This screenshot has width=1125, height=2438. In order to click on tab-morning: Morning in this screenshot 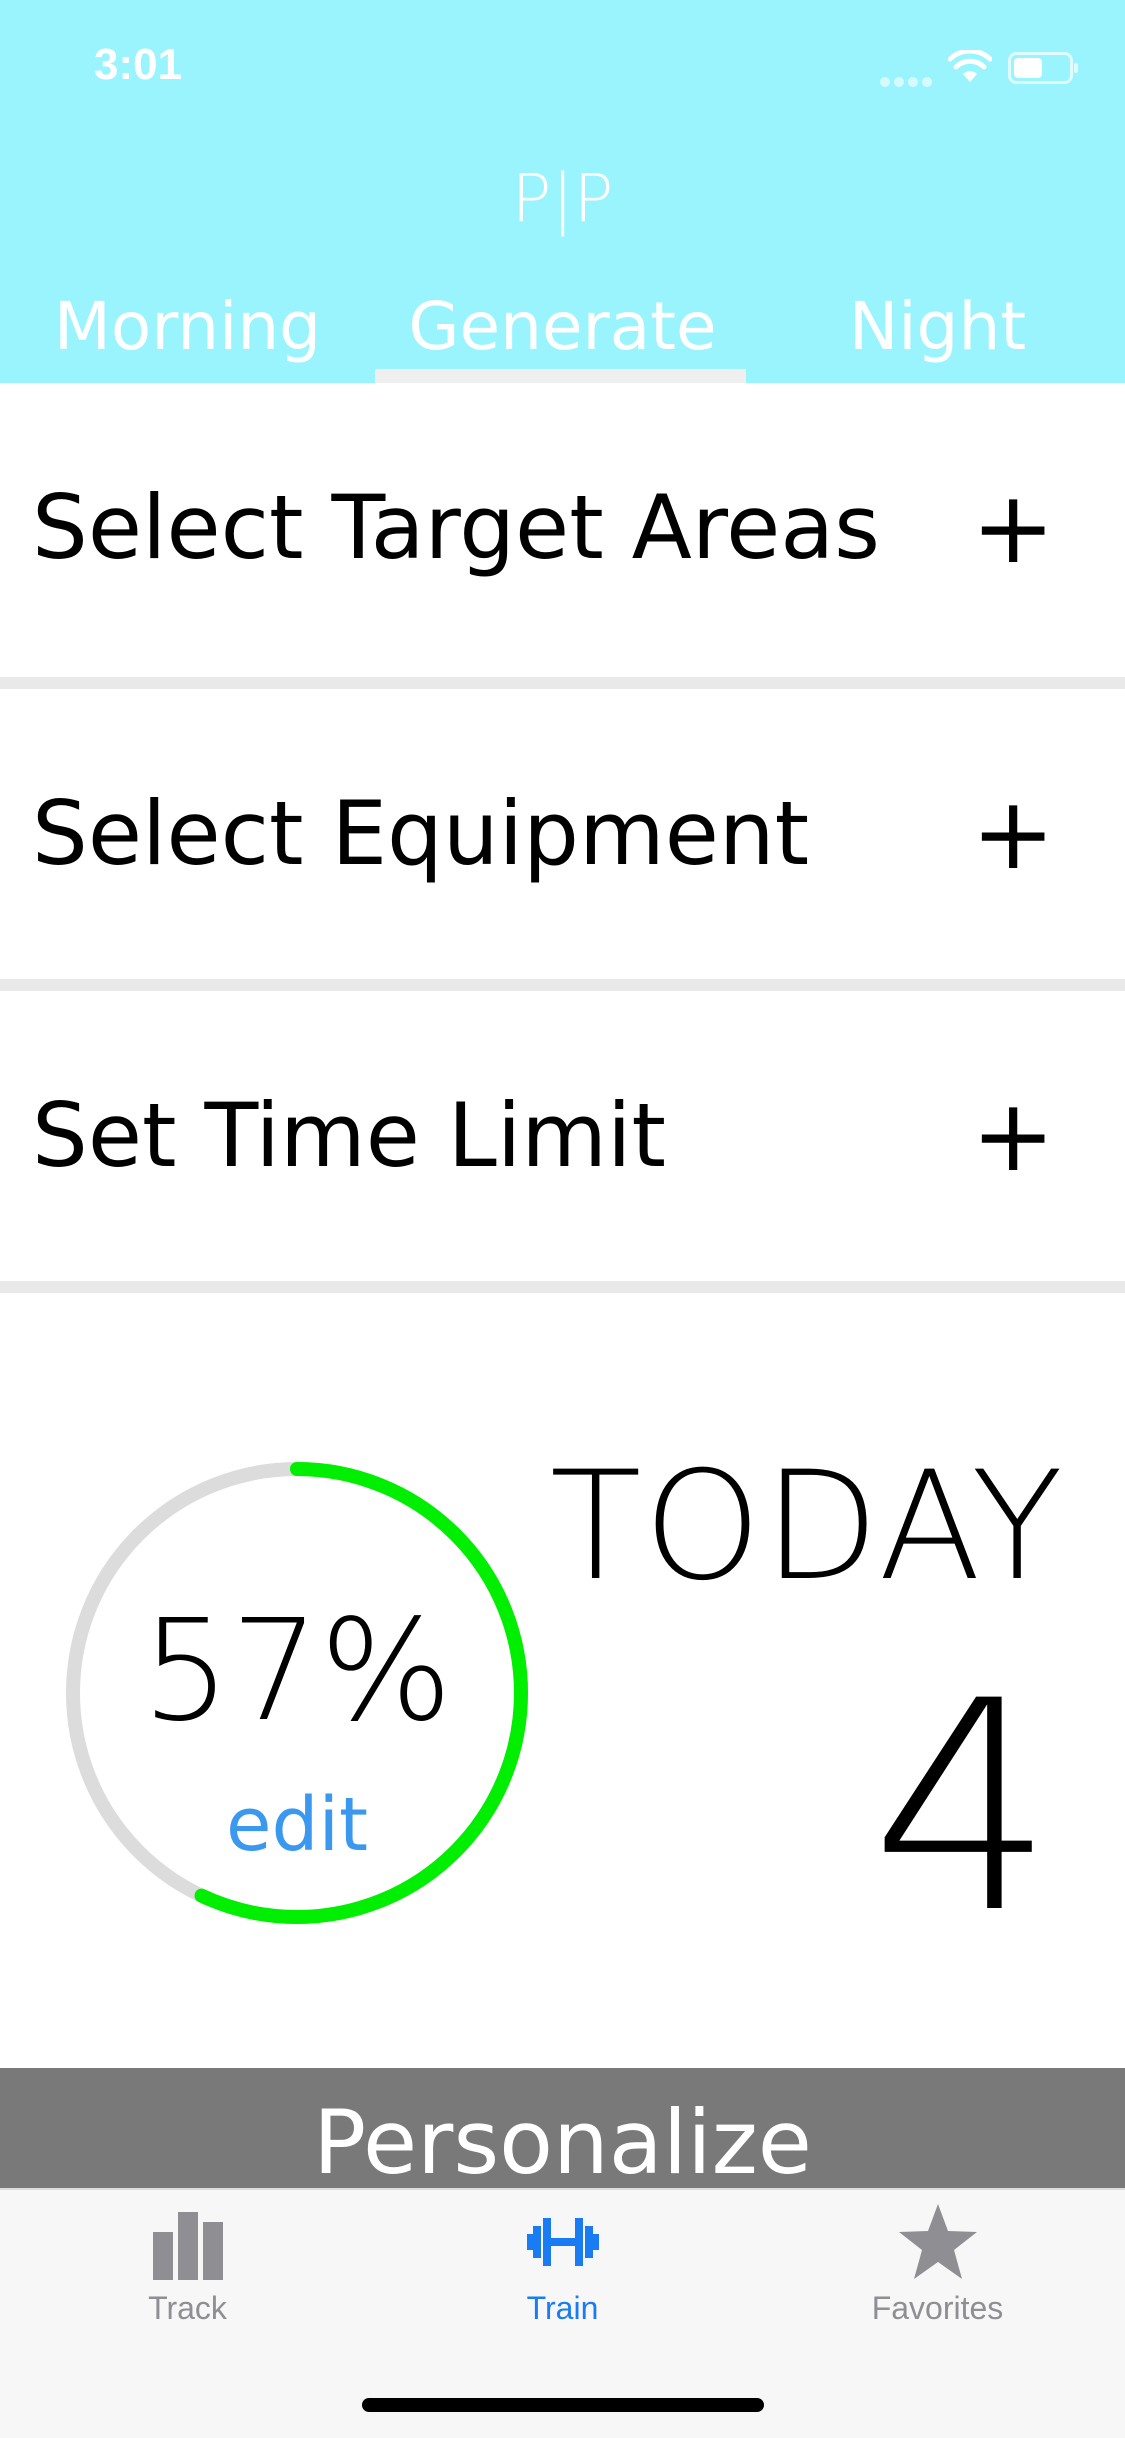, I will do `click(187, 332)`.